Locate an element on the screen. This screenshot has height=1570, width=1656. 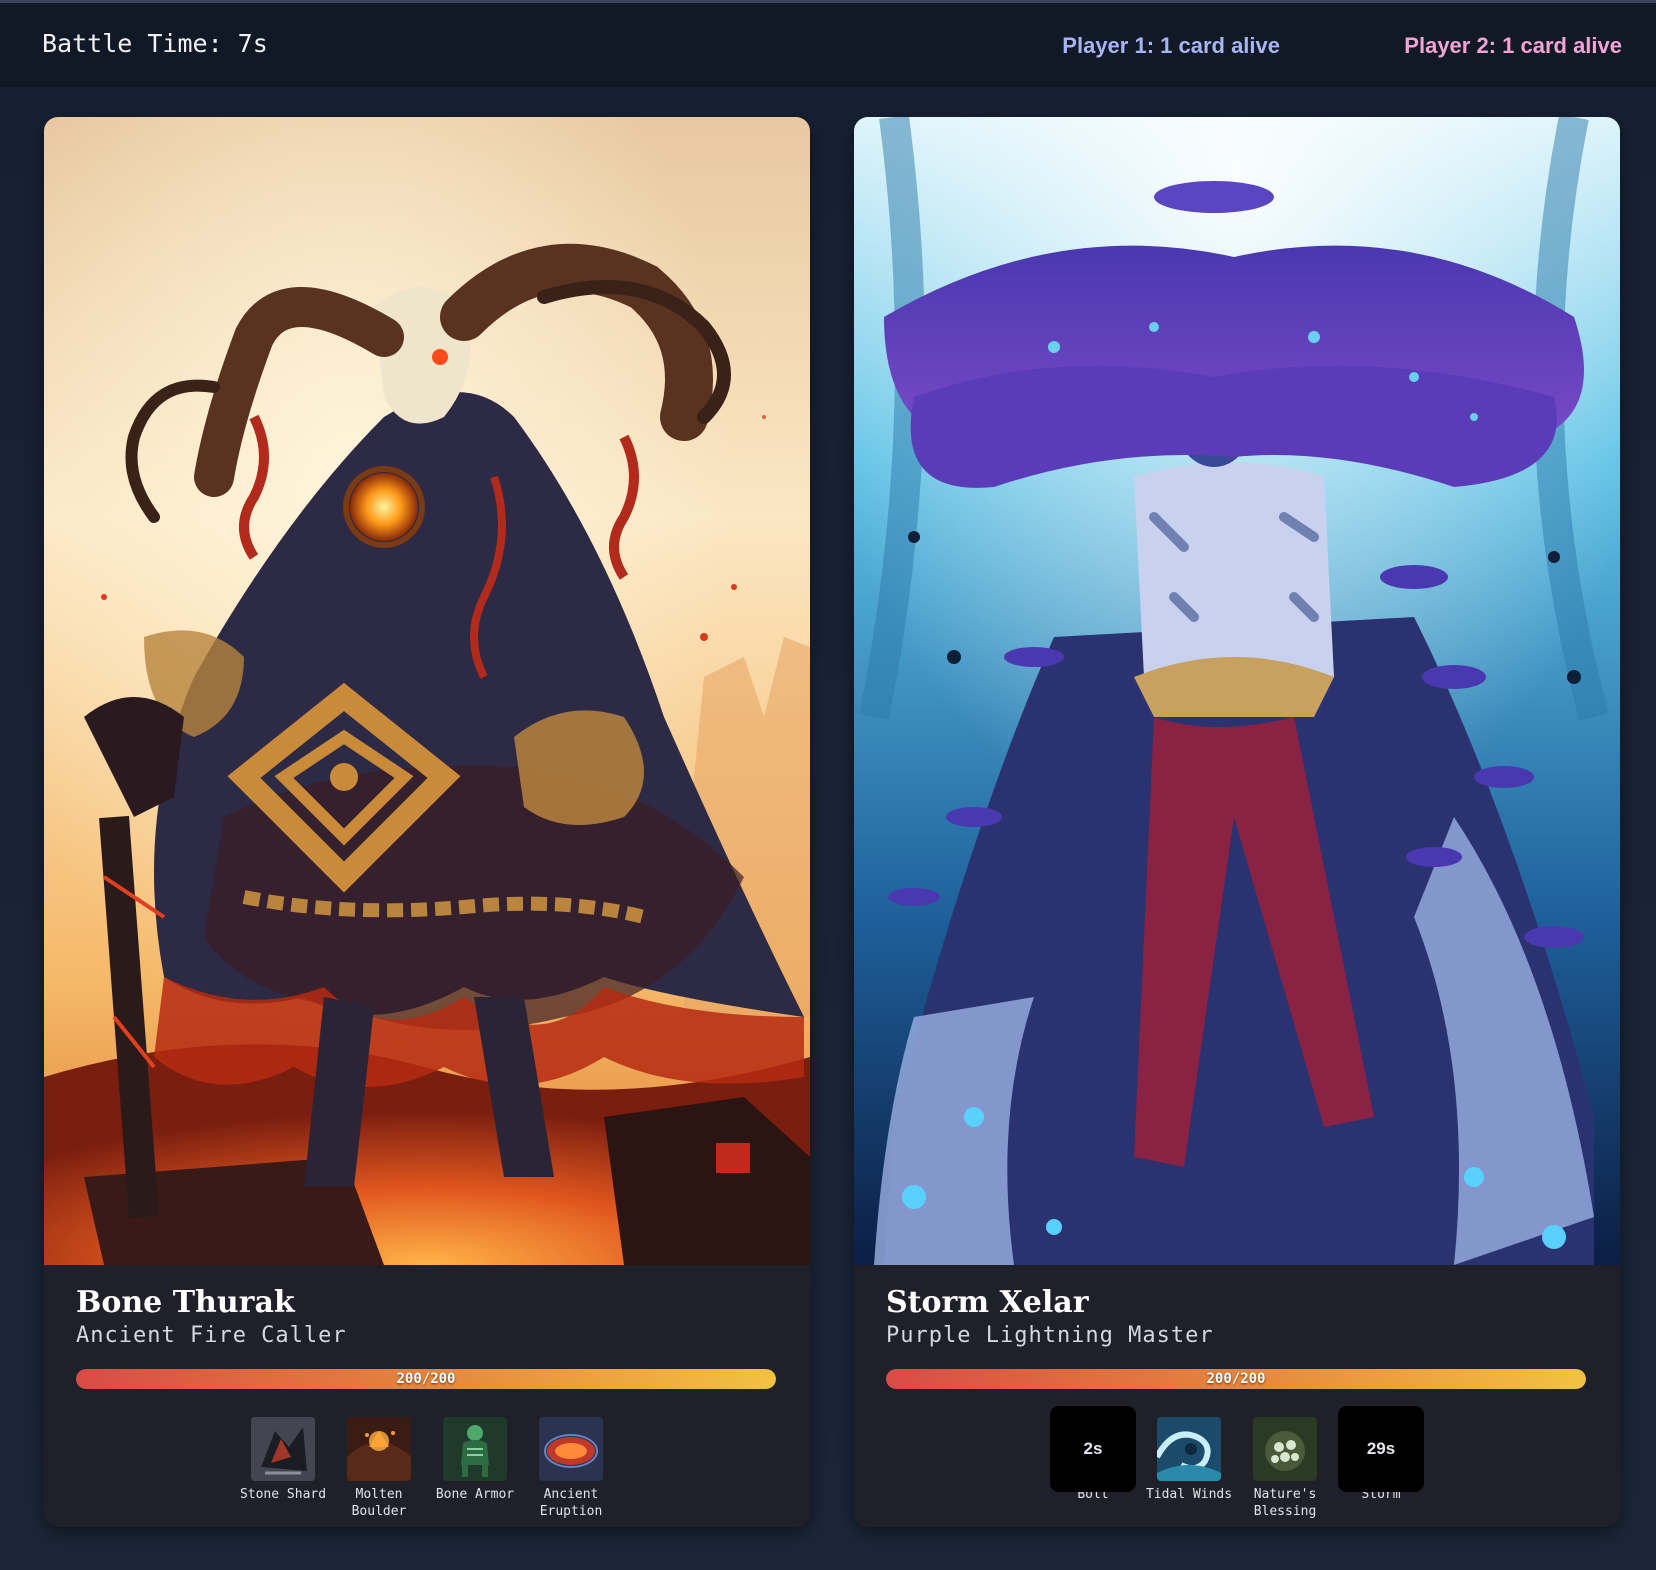
tidal-winds-icon is located at coordinates (1189, 1449).